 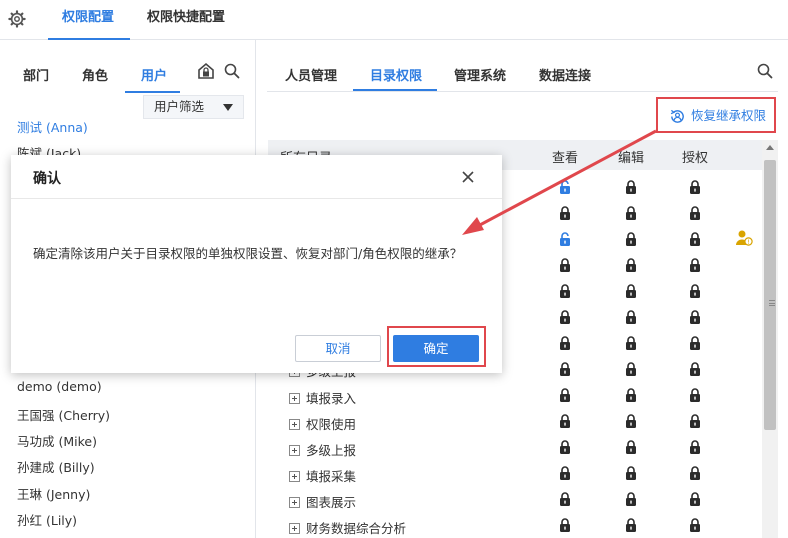 I want to click on tab-role: 角色, so click(x=95, y=74).